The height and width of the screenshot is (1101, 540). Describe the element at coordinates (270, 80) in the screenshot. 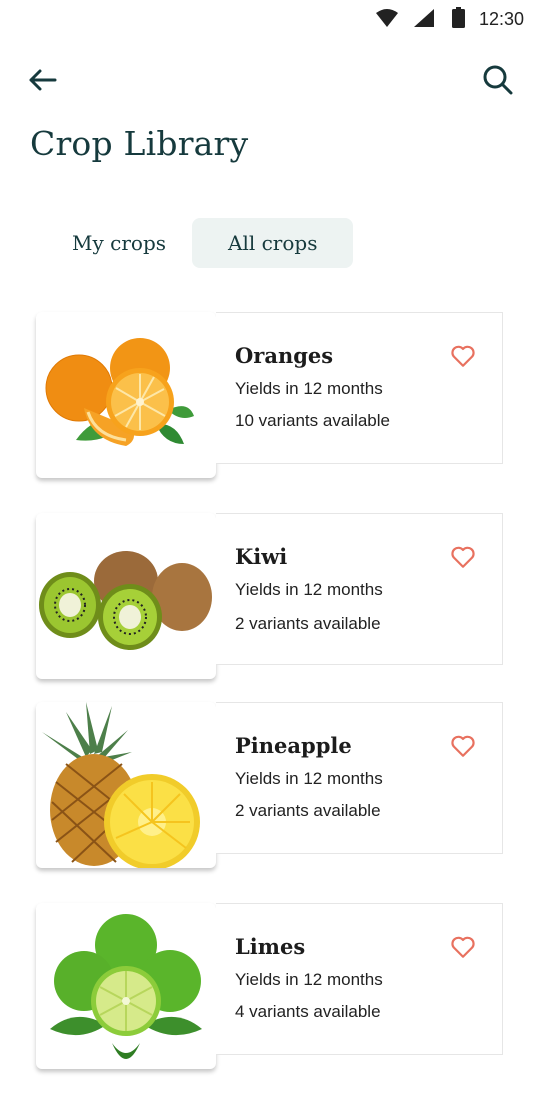

I see `top-app-bar` at that location.